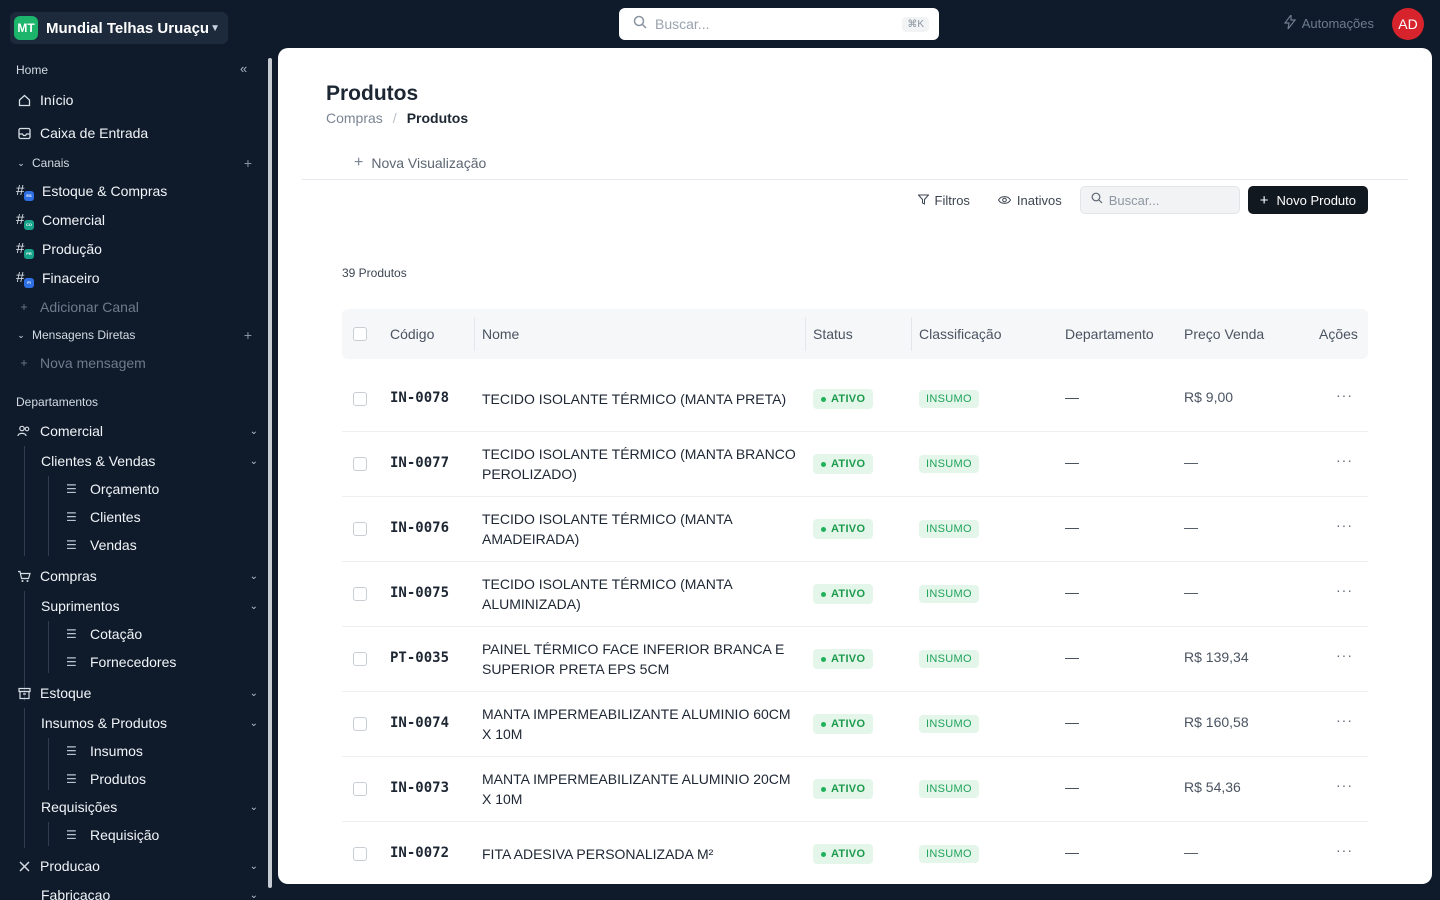 The image size is (1440, 900). What do you see at coordinates (25, 220) in the screenshot?
I see `hash-icon: # CO` at bounding box center [25, 220].